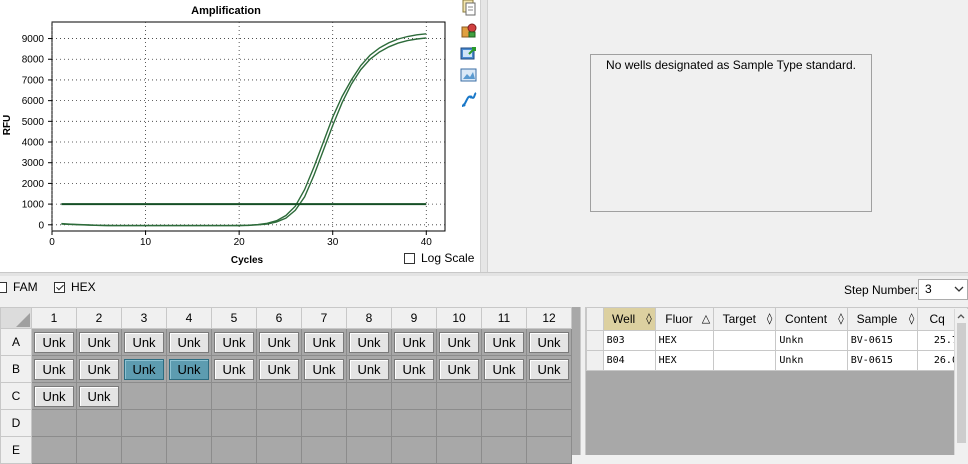 Image resolution: width=968 pixels, height=464 pixels. I want to click on copy-icon, so click(469, 8).